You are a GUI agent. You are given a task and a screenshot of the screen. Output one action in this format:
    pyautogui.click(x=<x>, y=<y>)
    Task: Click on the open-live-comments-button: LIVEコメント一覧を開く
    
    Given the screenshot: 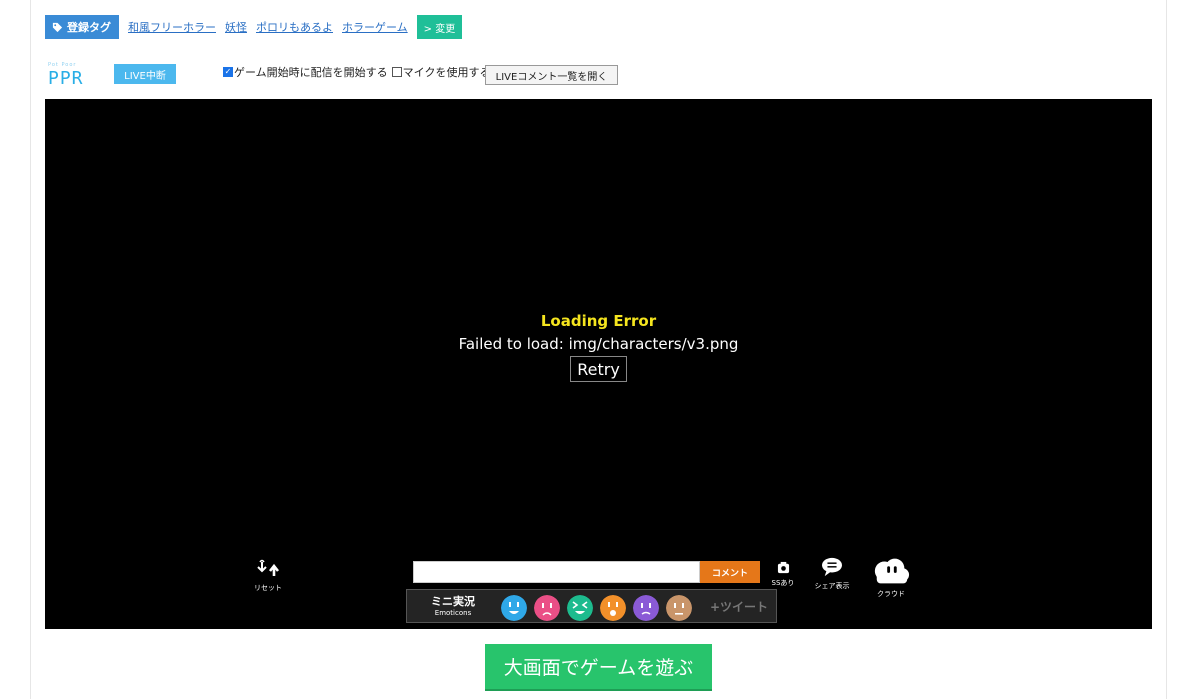 What is the action you would take?
    pyautogui.click(x=551, y=75)
    